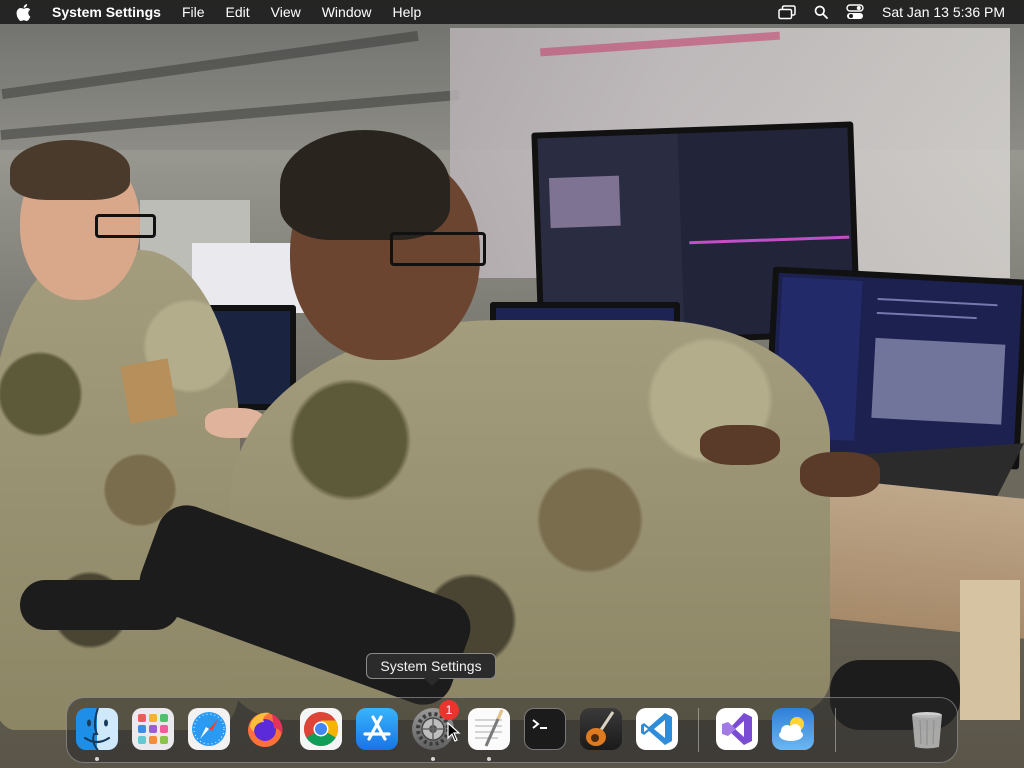  What do you see at coordinates (431, 666) in the screenshot?
I see `dock-tooltip: System Settings` at bounding box center [431, 666].